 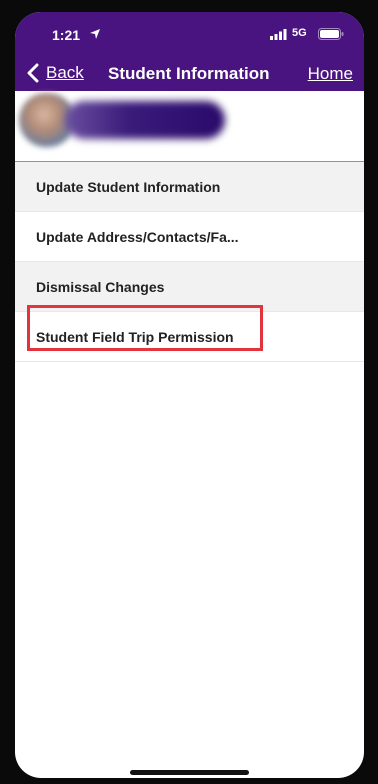 What do you see at coordinates (189, 772) in the screenshot?
I see `home-indicator` at bounding box center [189, 772].